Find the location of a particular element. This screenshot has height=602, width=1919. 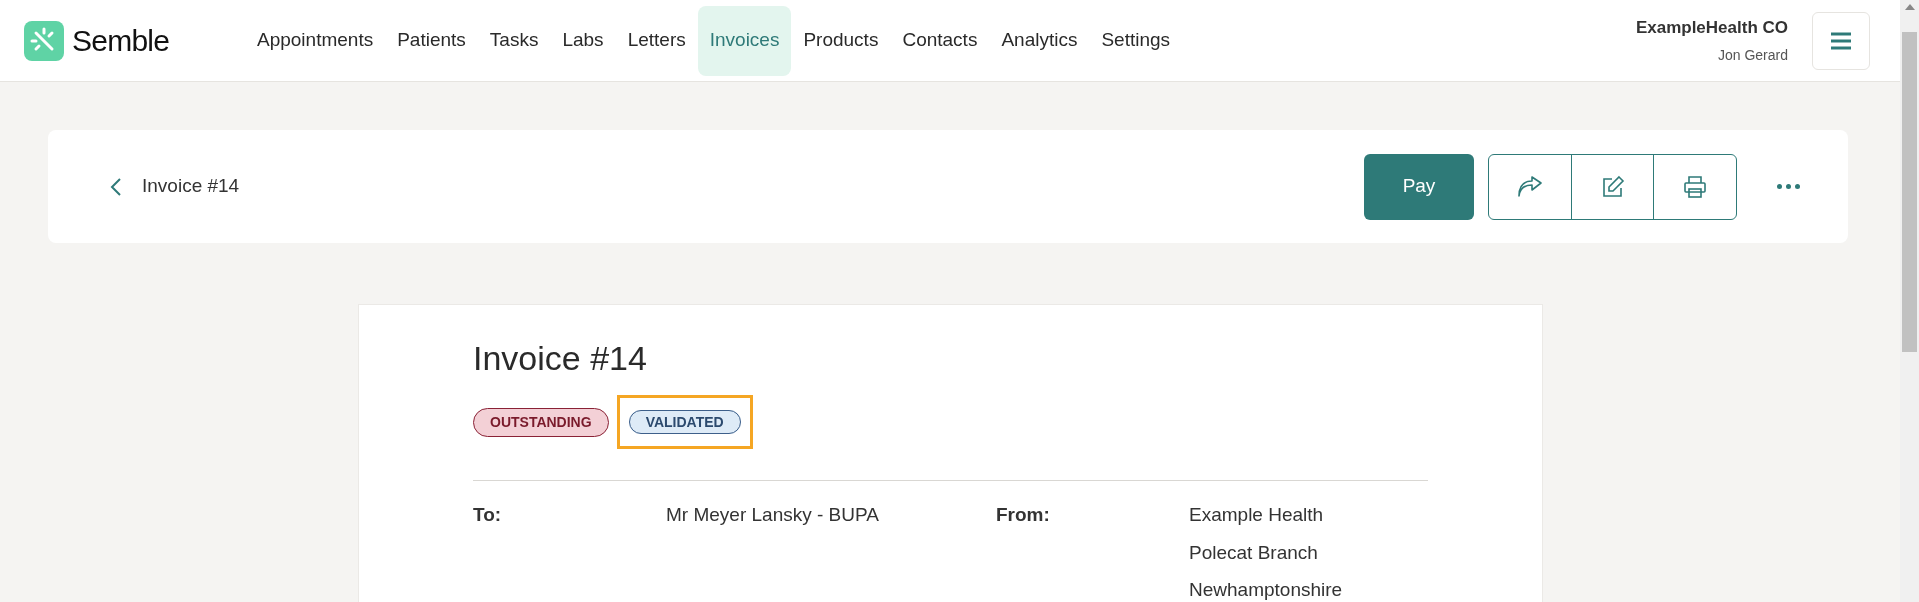

to-label: To: is located at coordinates (488, 515).